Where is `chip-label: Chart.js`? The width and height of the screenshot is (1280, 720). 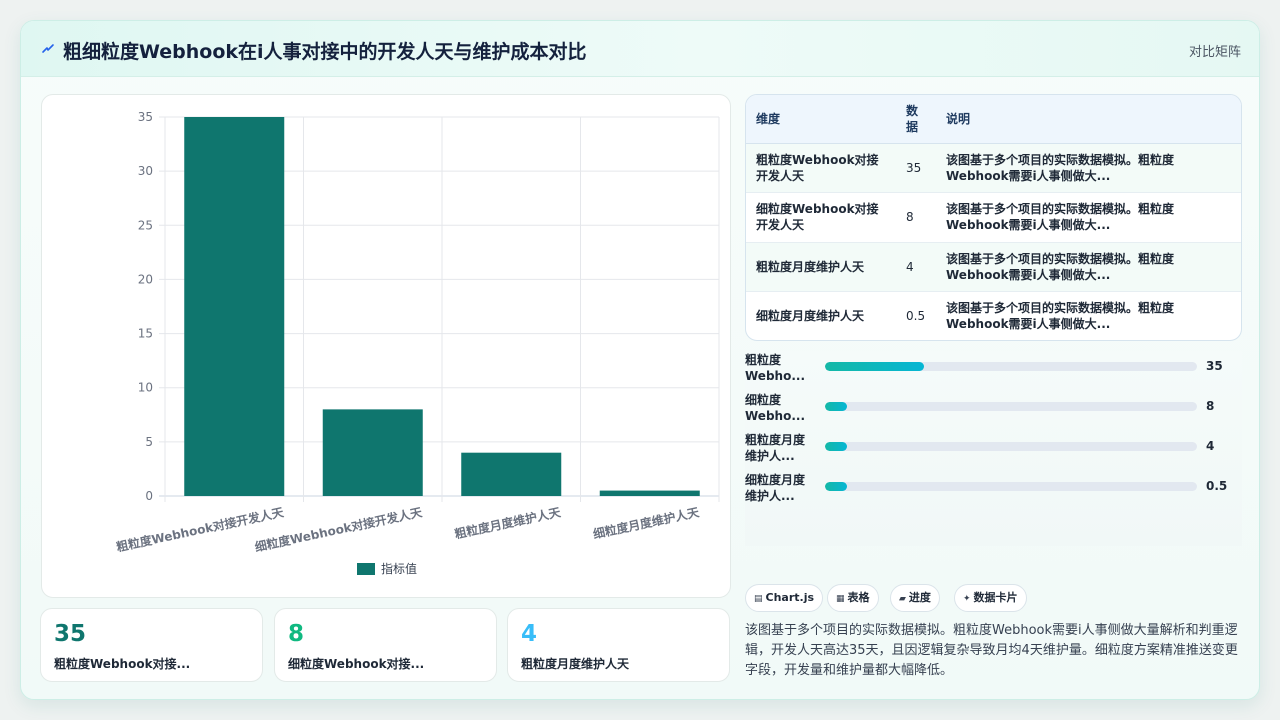 chip-label: Chart.js is located at coordinates (790, 597).